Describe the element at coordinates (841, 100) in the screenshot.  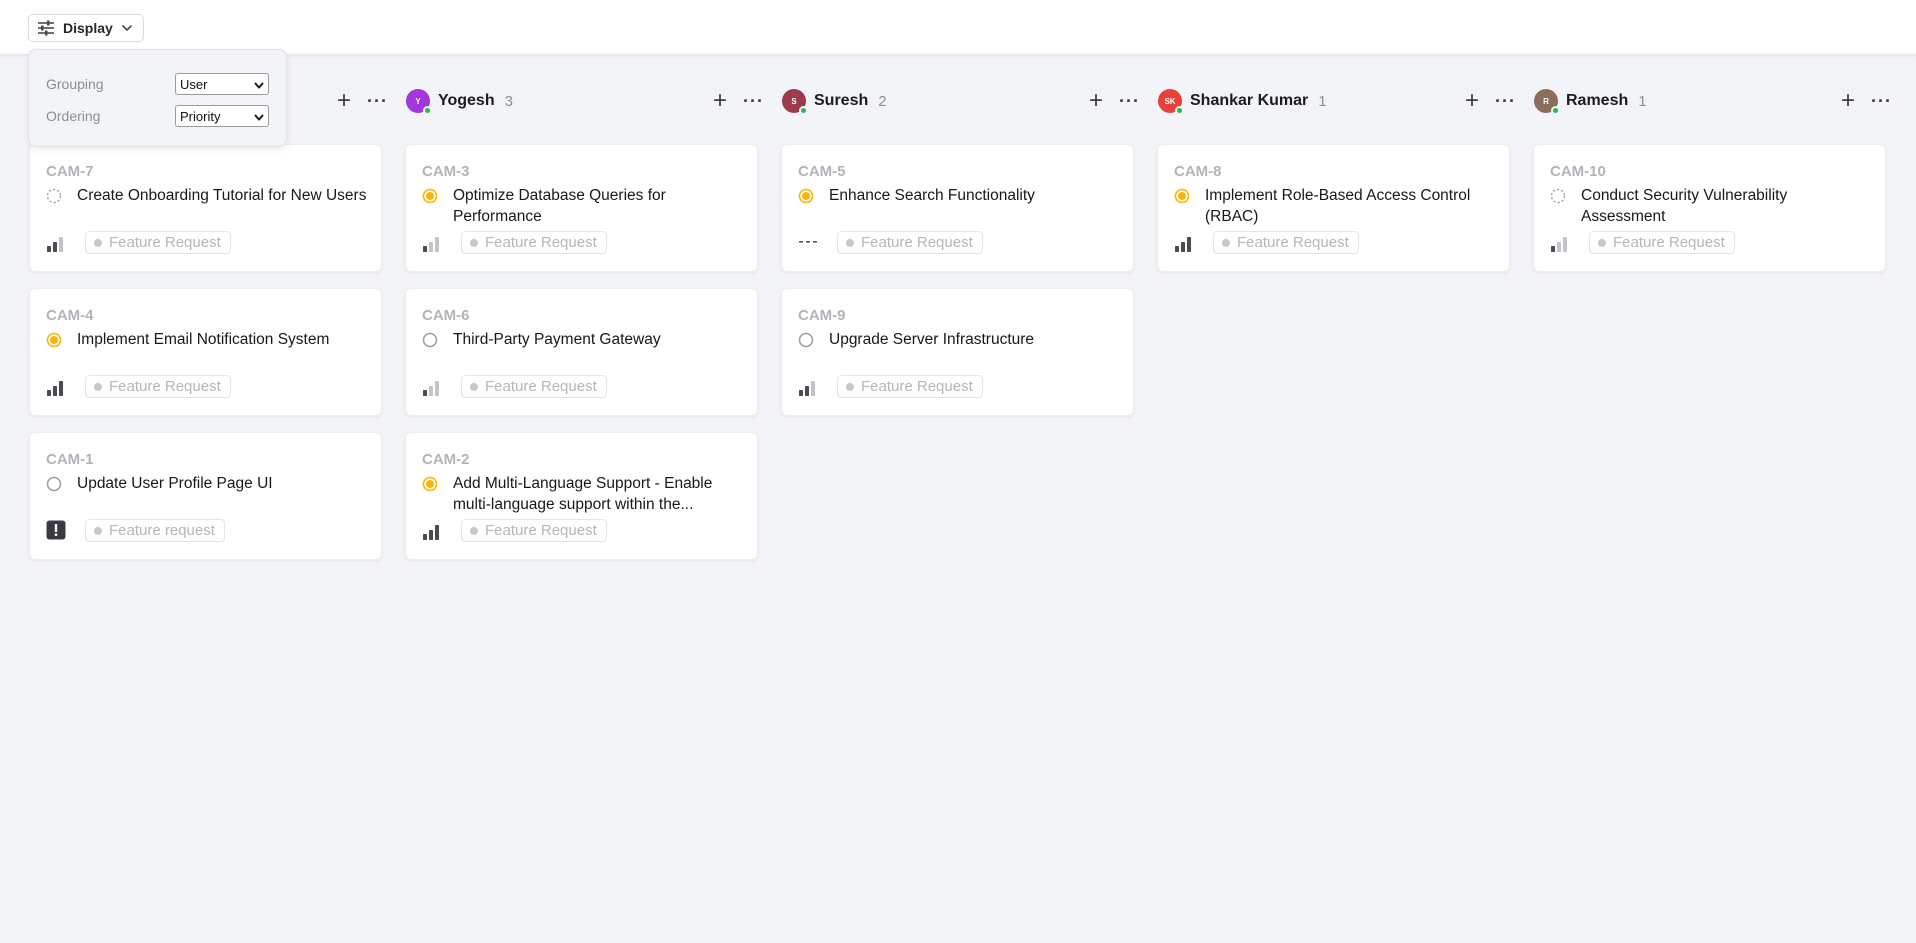
I see `column-title: Suresh` at that location.